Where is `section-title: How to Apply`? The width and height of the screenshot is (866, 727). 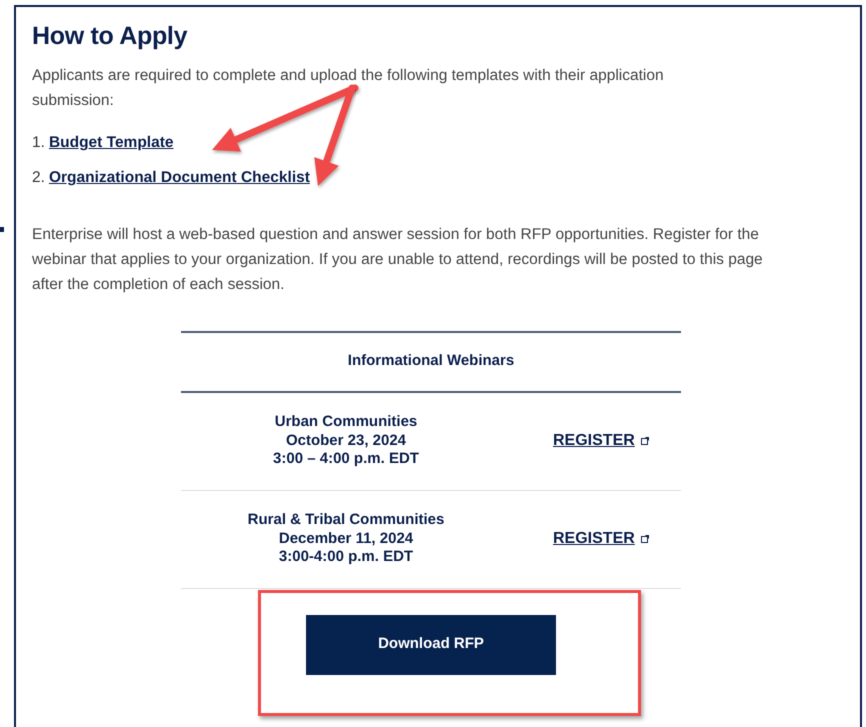
section-title: How to Apply is located at coordinates (110, 36).